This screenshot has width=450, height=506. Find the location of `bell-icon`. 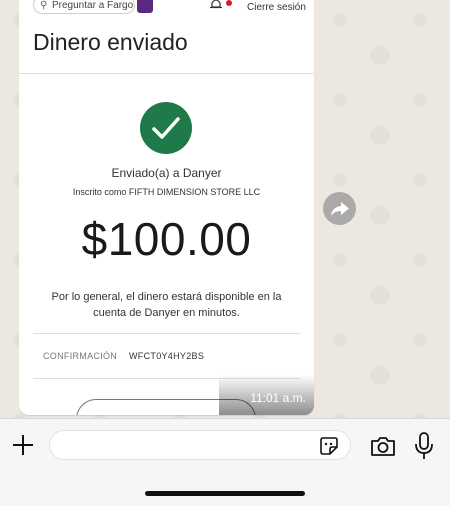

bell-icon is located at coordinates (216, 4).